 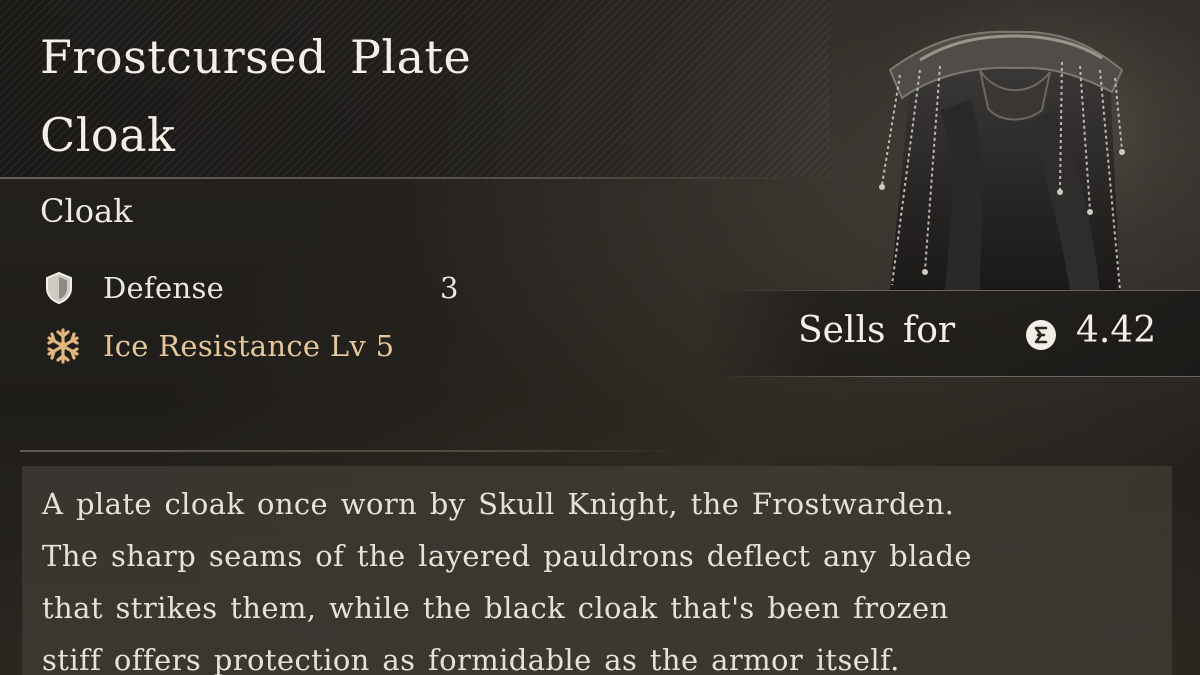 What do you see at coordinates (66, 346) in the screenshot?
I see `snowflake-icon` at bounding box center [66, 346].